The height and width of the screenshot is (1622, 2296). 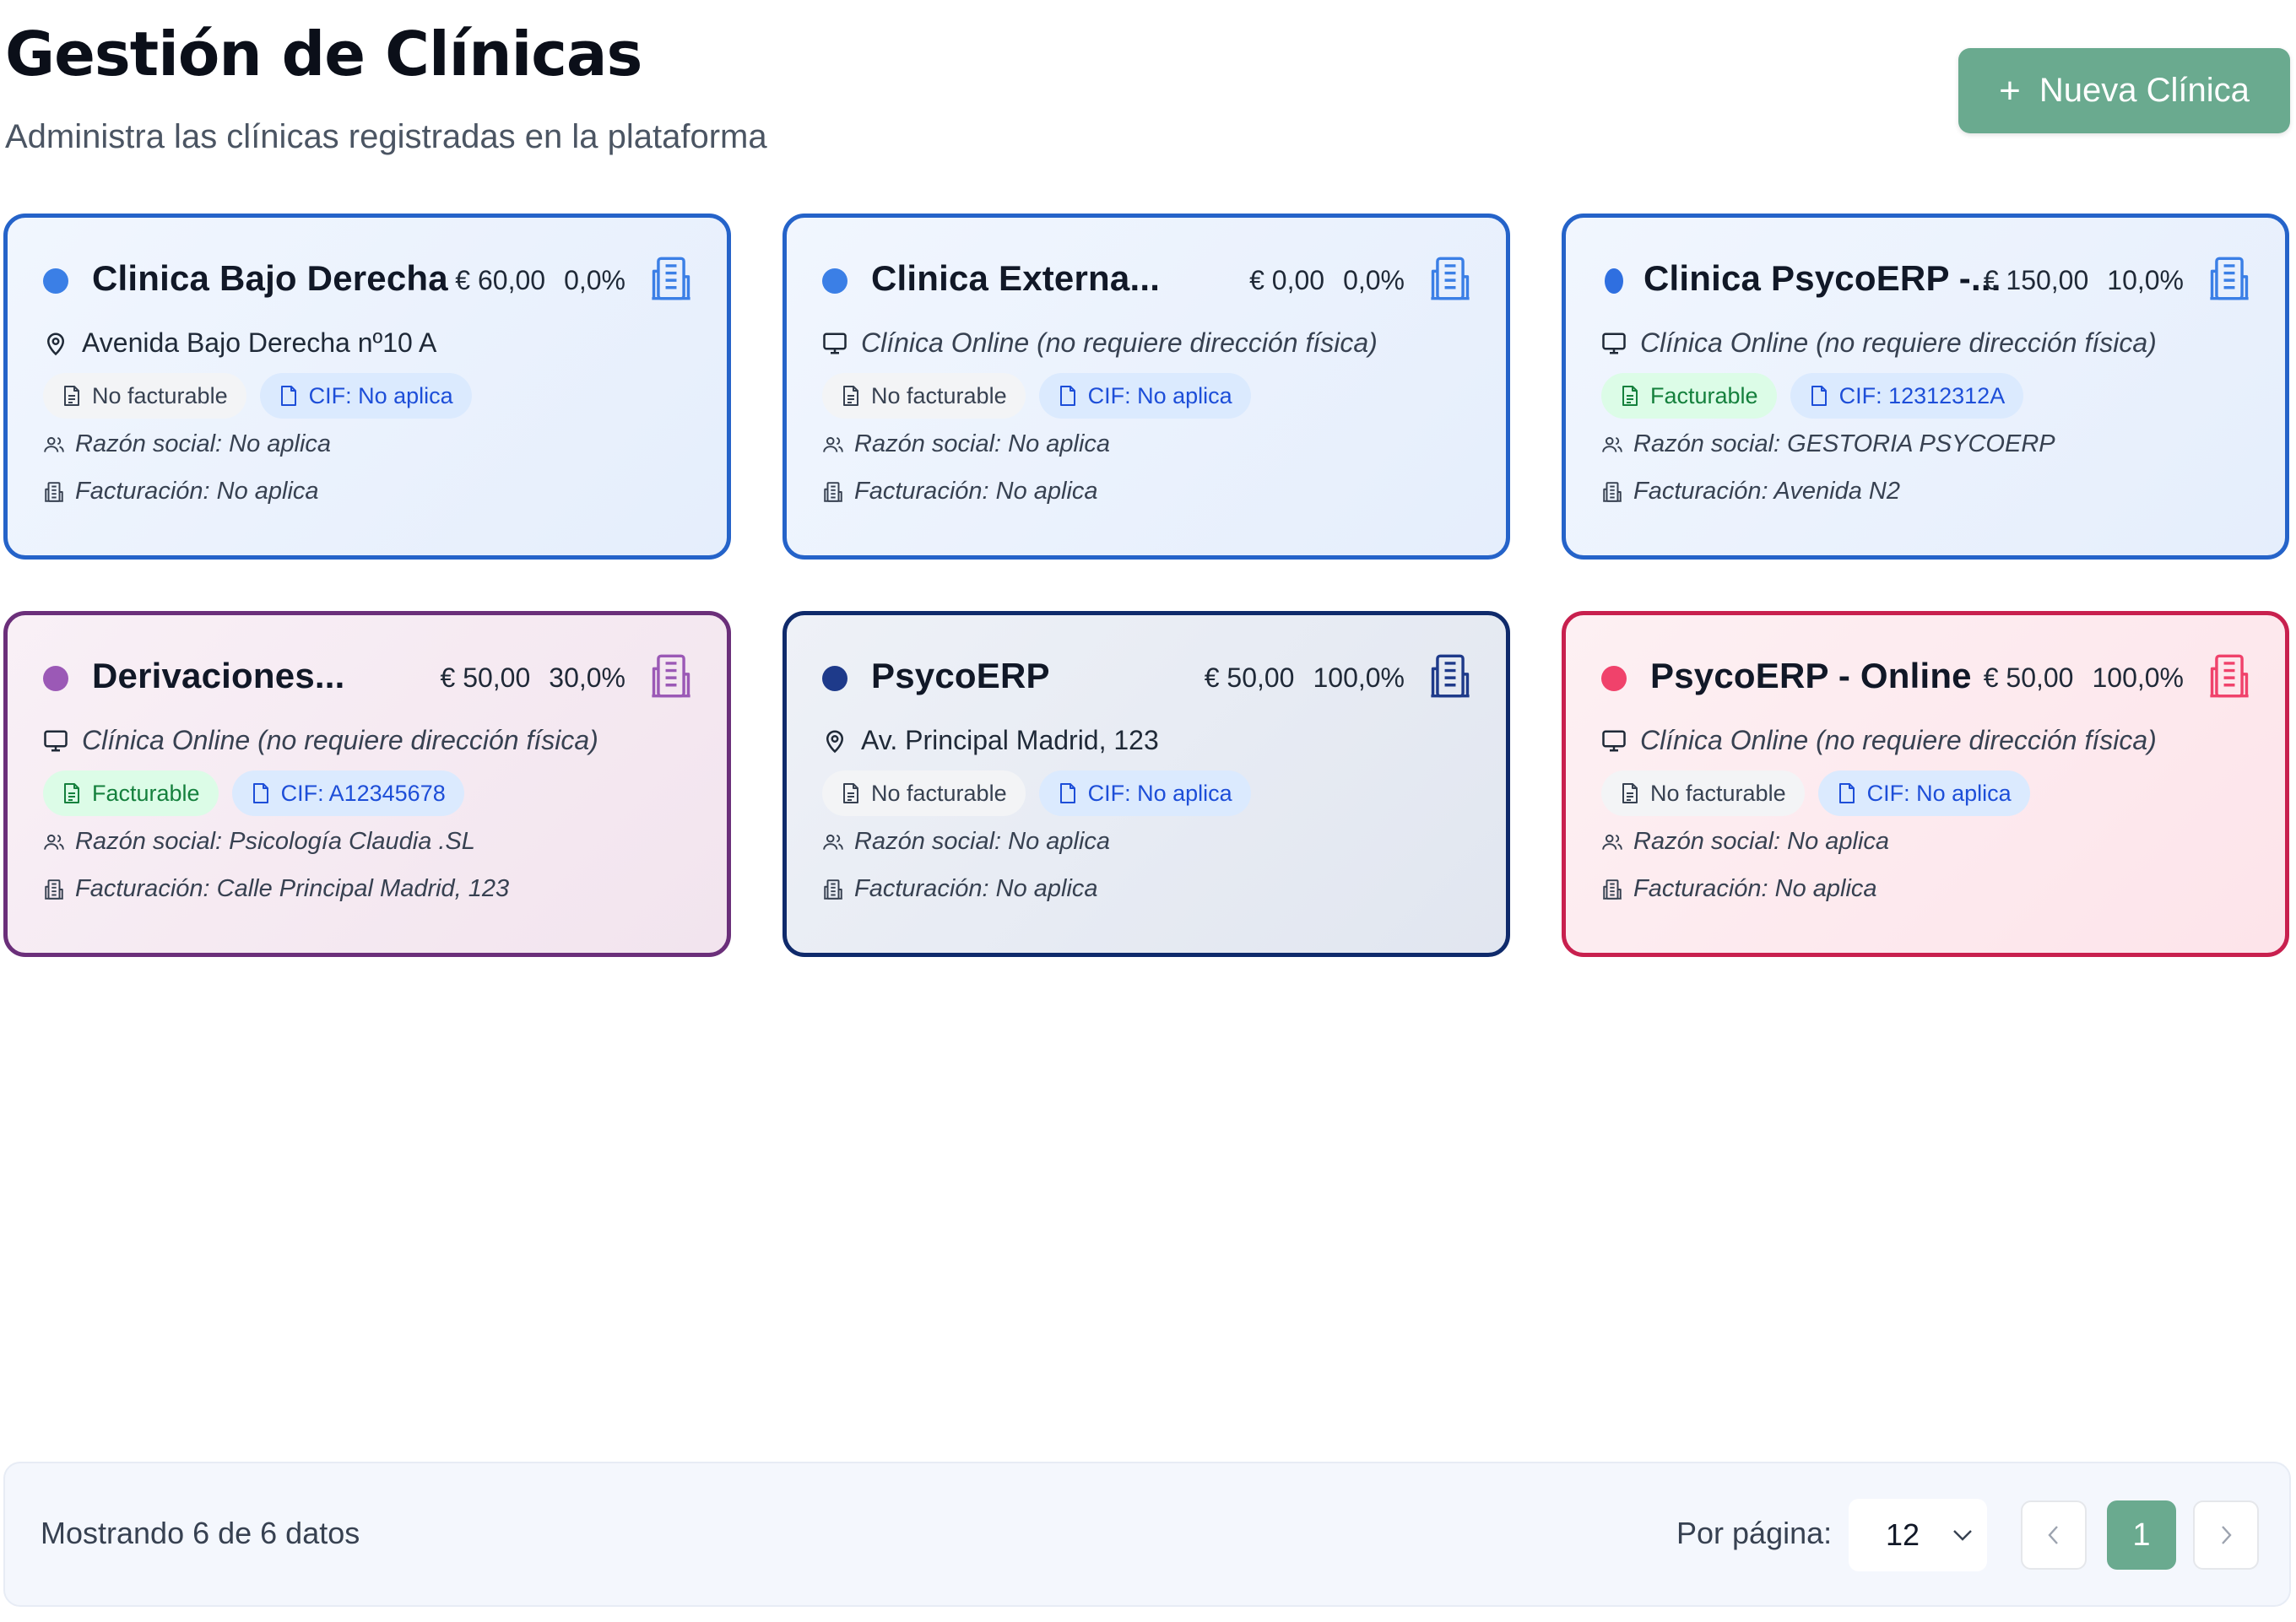 I want to click on new-clinic-button: + Nueva Clínica, so click(x=2124, y=90).